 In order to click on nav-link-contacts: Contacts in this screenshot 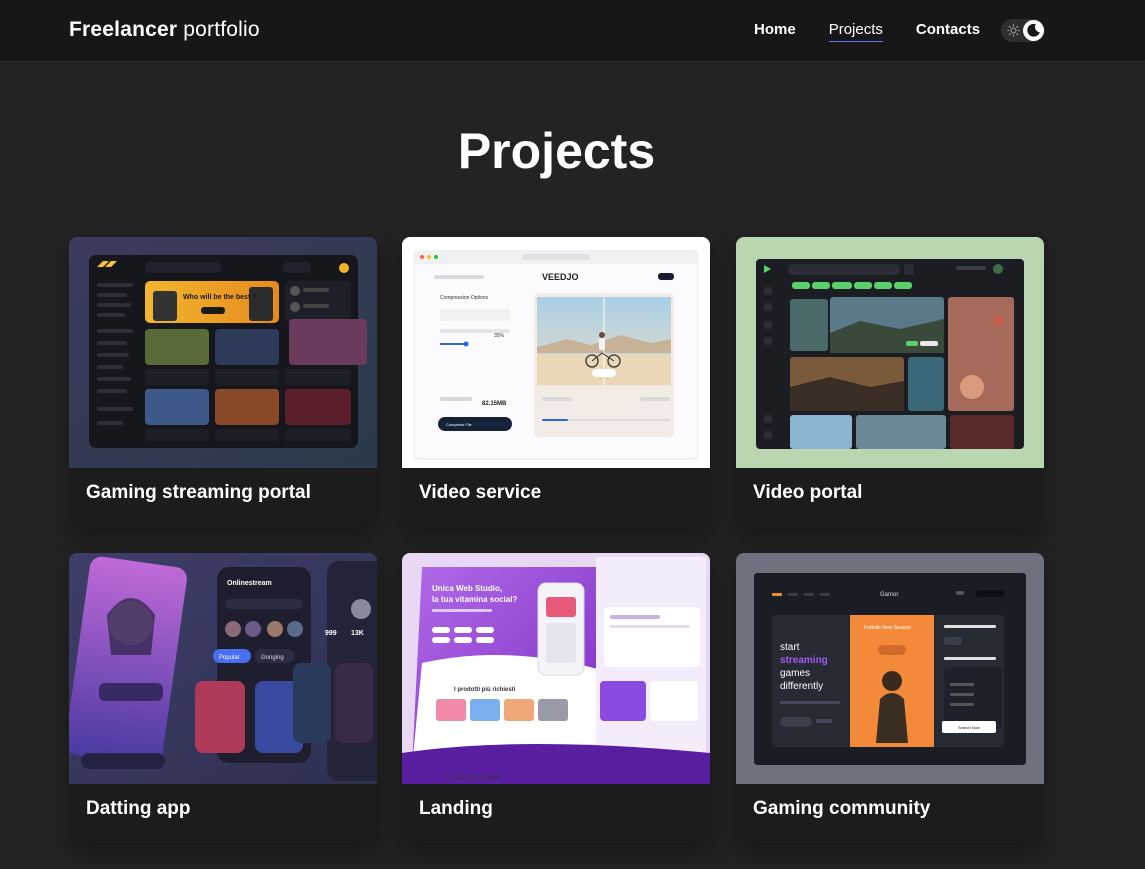, I will do `click(948, 31)`.